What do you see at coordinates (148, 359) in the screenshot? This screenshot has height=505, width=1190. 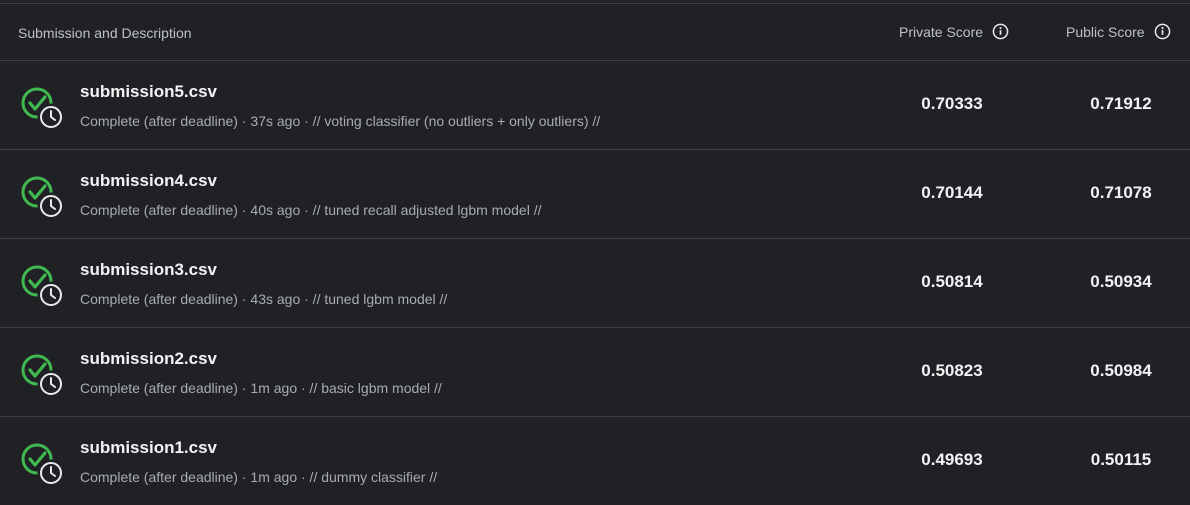 I see `submission-file-name: submission2.csv` at bounding box center [148, 359].